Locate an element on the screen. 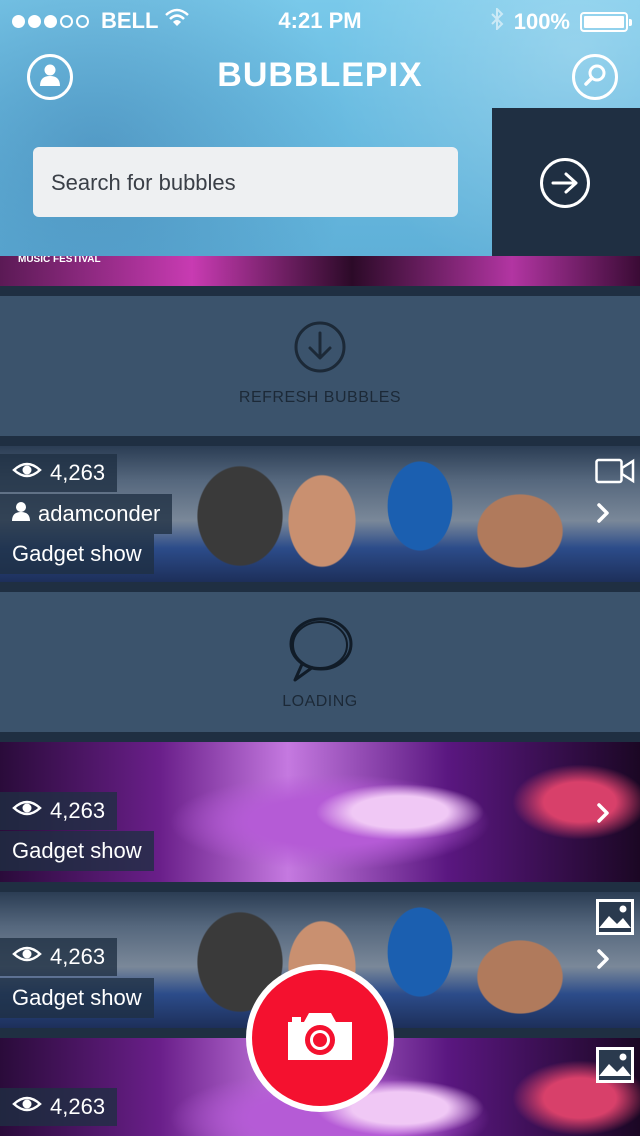 Image resolution: width=640 pixels, height=1136 pixels. refresh-panel: REFRESH BUBBLES is located at coordinates (320, 366).